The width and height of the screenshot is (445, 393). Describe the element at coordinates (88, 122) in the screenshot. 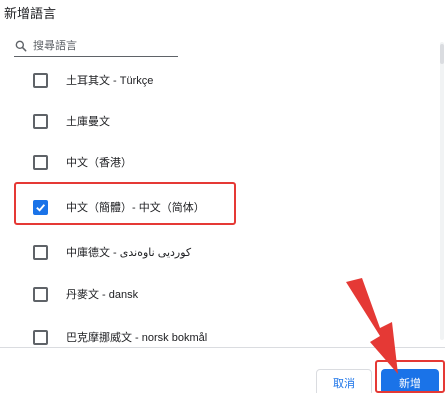

I see `language-label: 土庫曼文` at that location.